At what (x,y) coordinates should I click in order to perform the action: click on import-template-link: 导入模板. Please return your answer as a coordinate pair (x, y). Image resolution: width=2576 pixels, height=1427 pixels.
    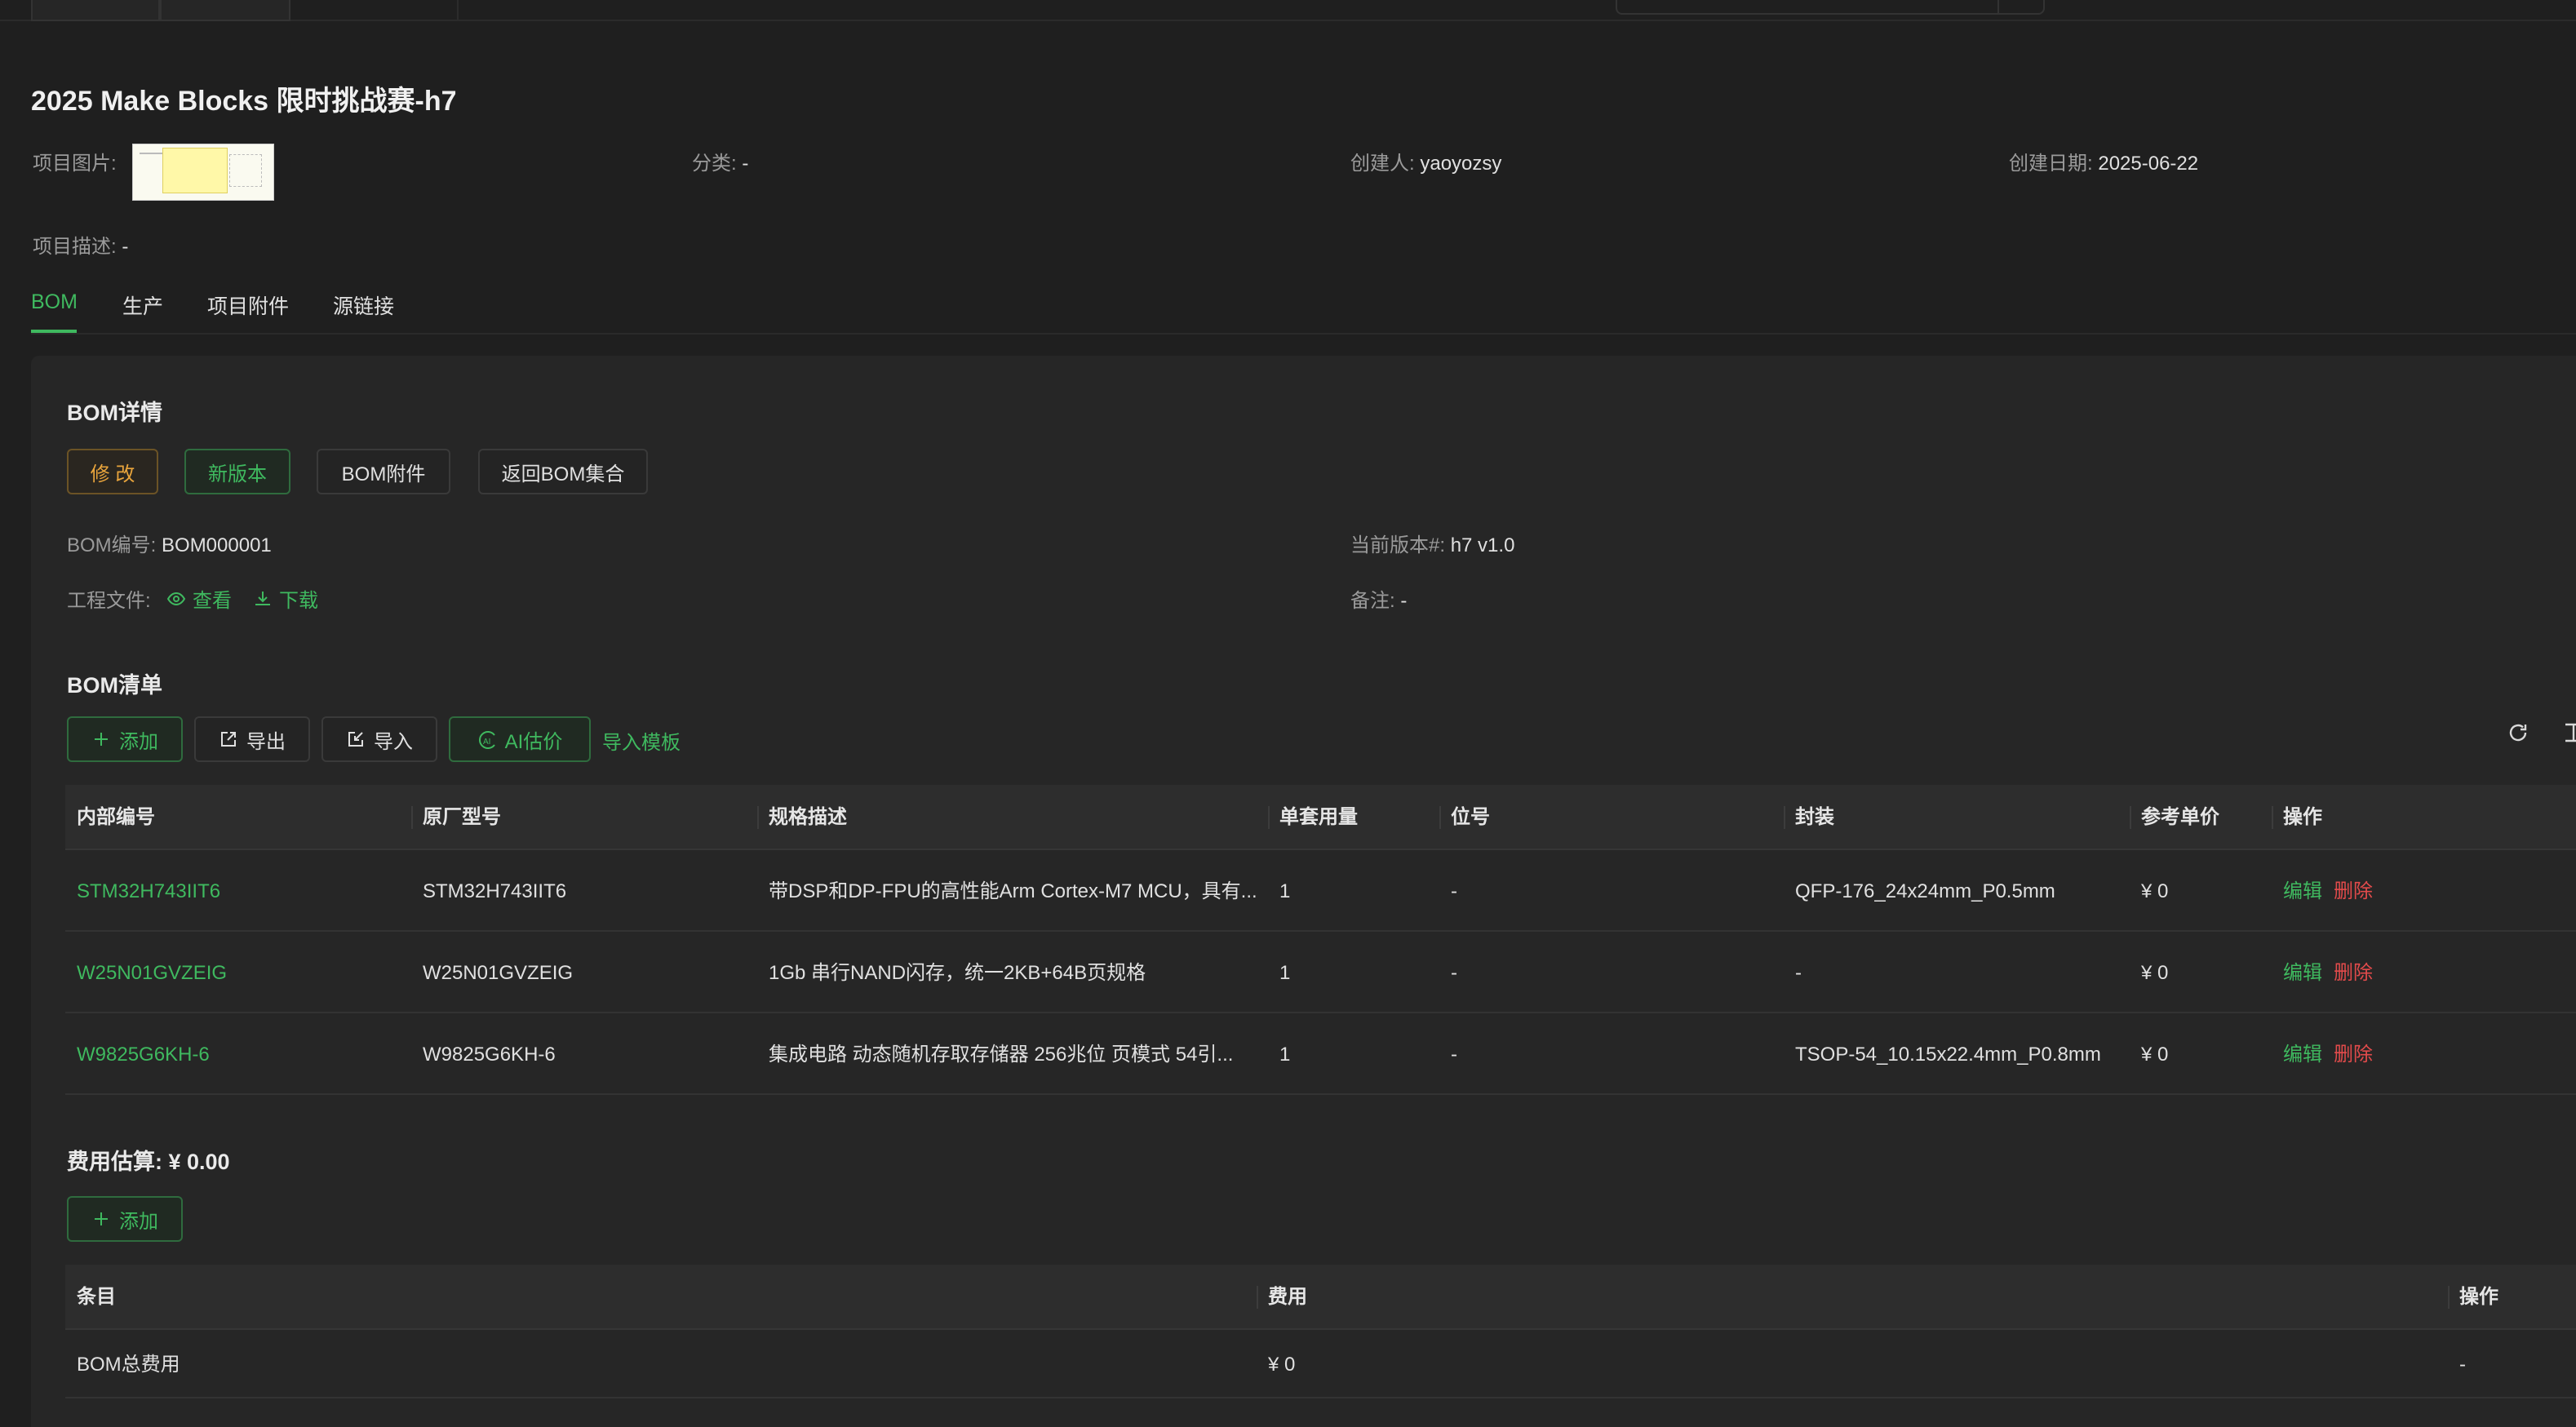
    Looking at the image, I should click on (641, 740).